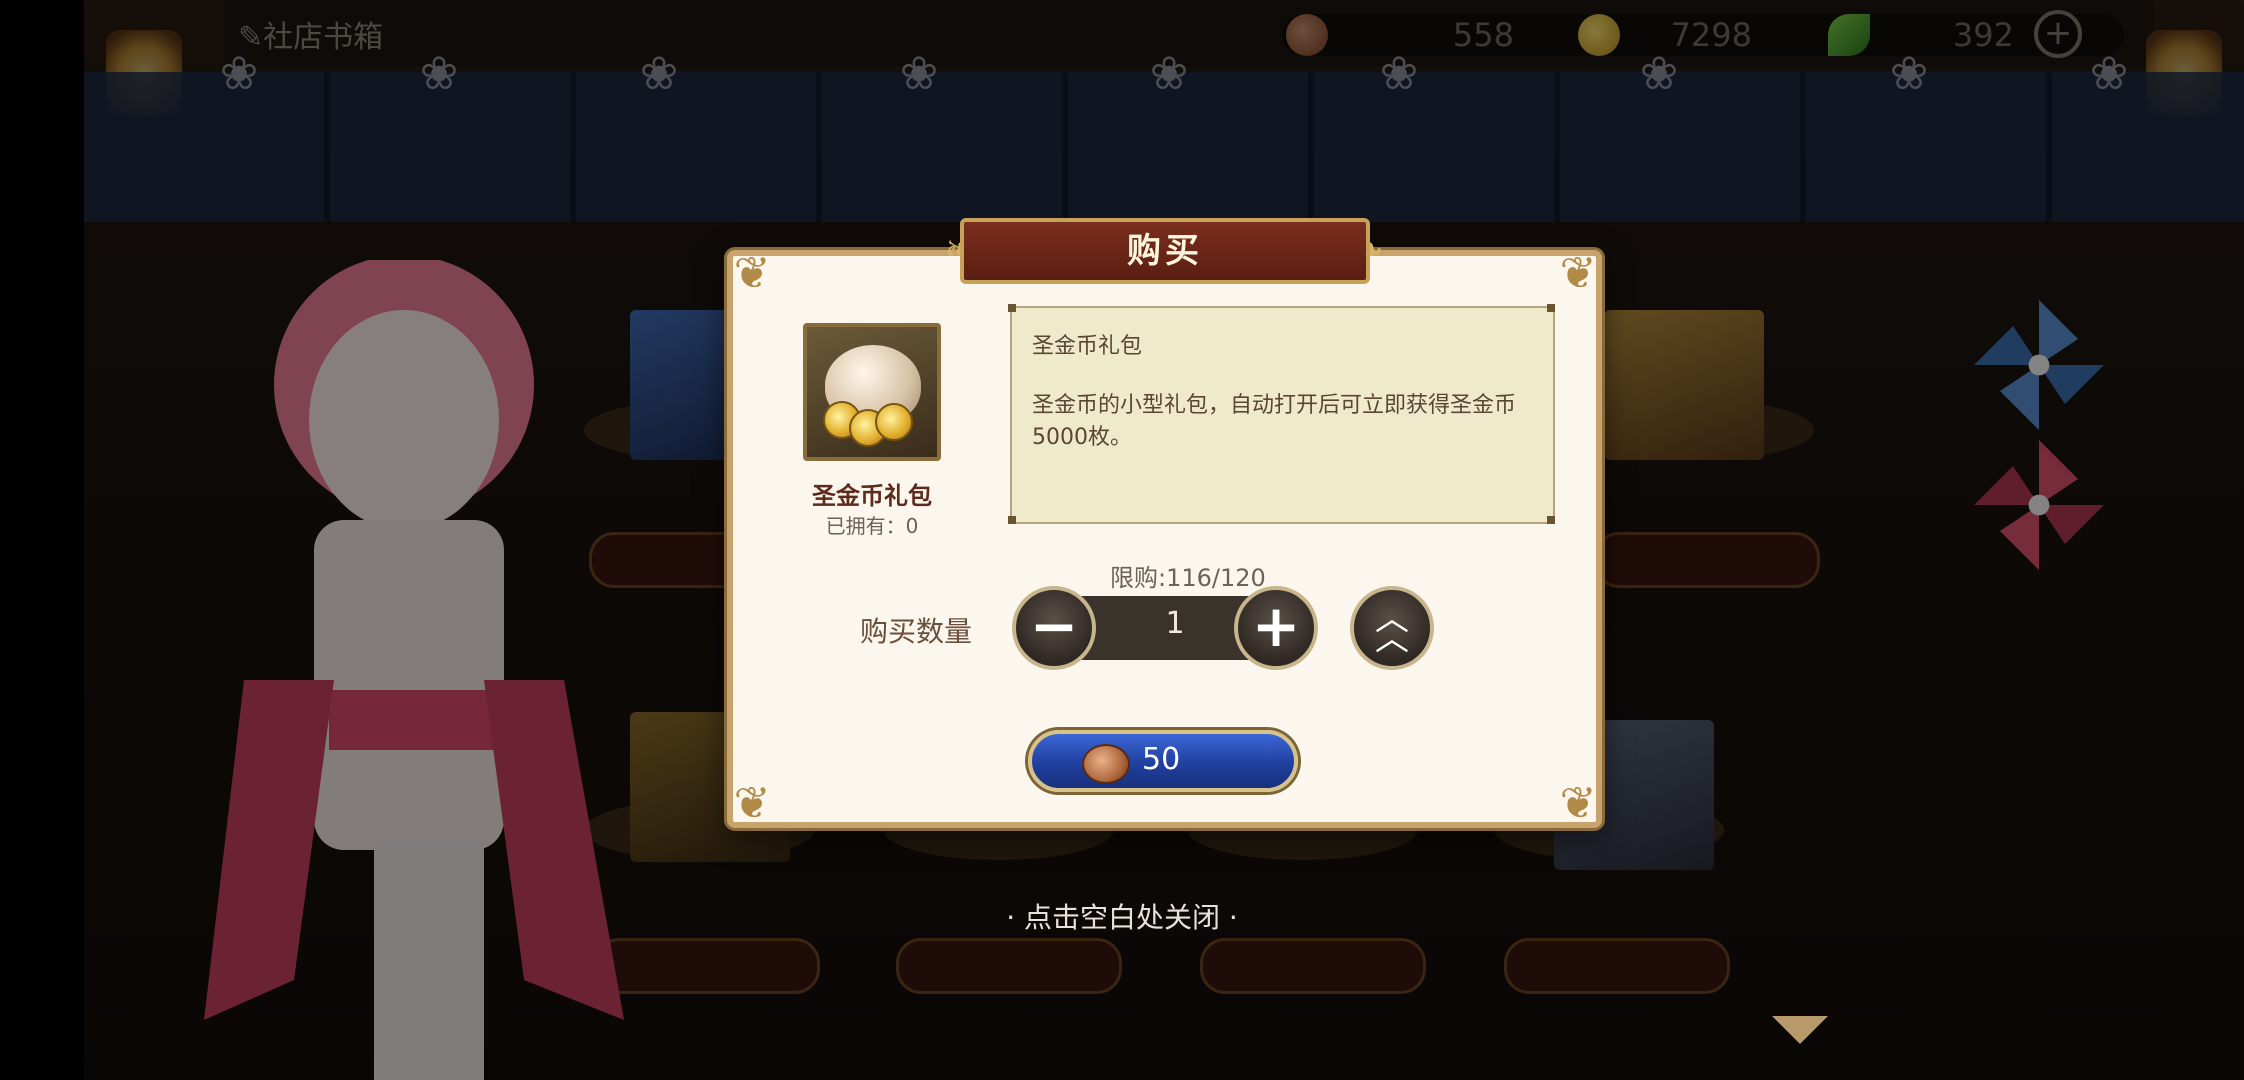  What do you see at coordinates (872, 392) in the screenshot?
I see `item-icon-frame` at bounding box center [872, 392].